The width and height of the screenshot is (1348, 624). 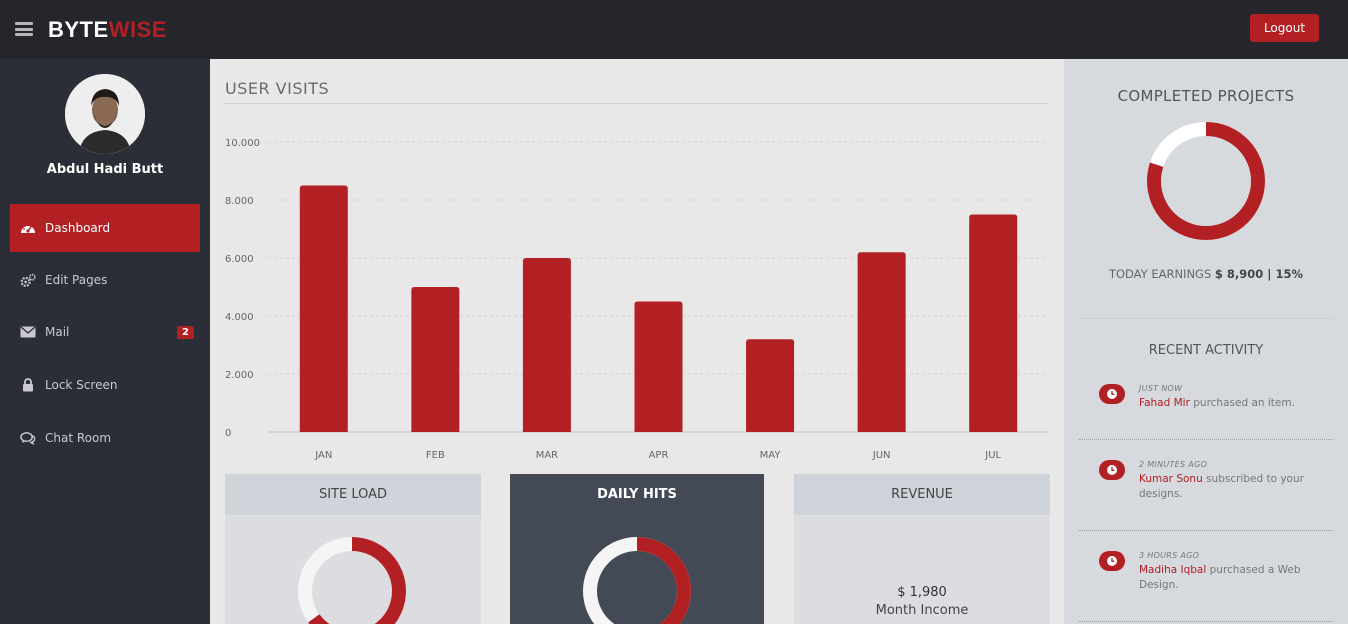 I want to click on brand-logo: BYTEWISE, so click(x=107, y=30).